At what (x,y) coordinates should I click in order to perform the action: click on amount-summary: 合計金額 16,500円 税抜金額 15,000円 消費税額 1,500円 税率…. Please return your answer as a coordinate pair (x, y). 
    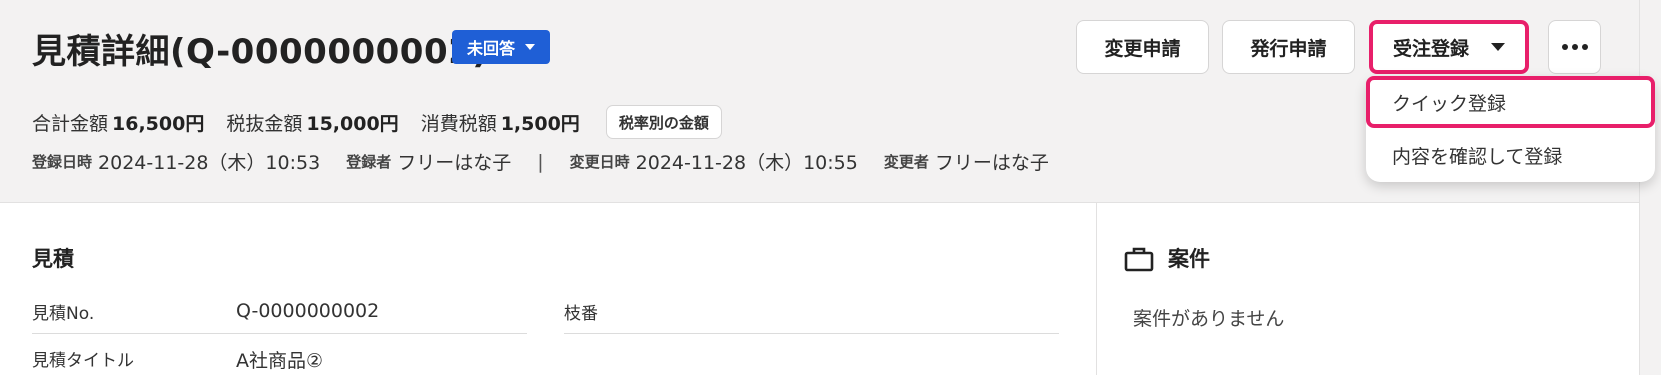
    Looking at the image, I should click on (377, 122).